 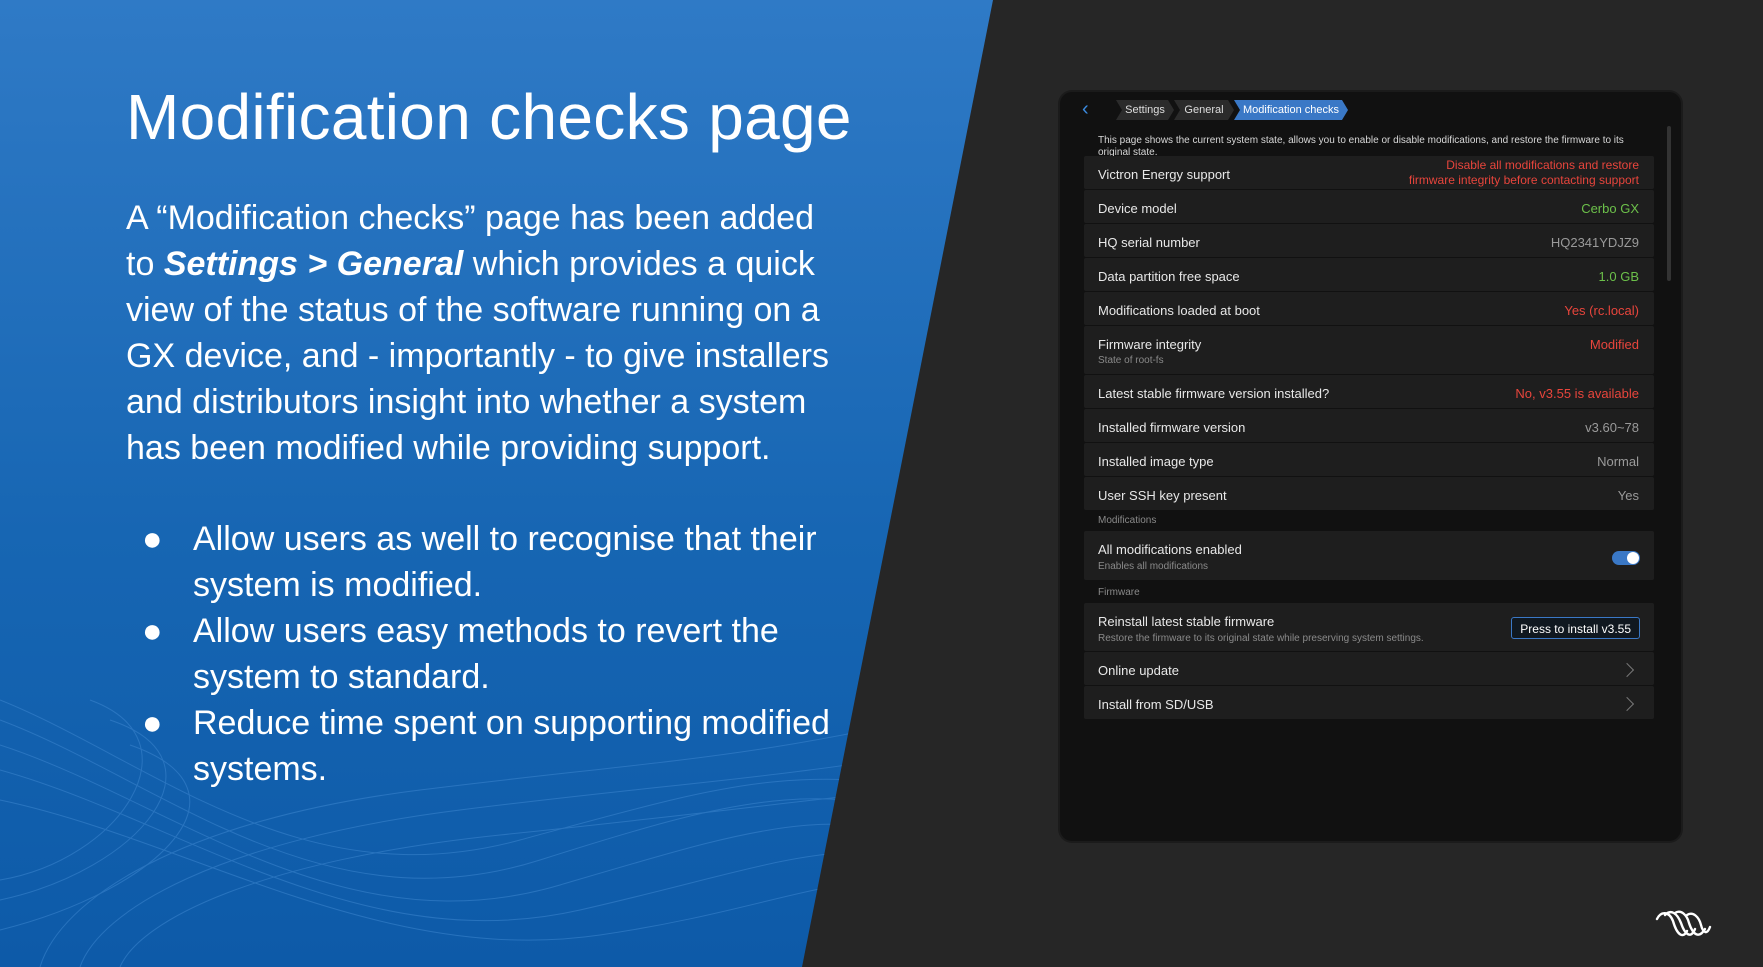 I want to click on row-online-update: Online update, so click(x=1369, y=668).